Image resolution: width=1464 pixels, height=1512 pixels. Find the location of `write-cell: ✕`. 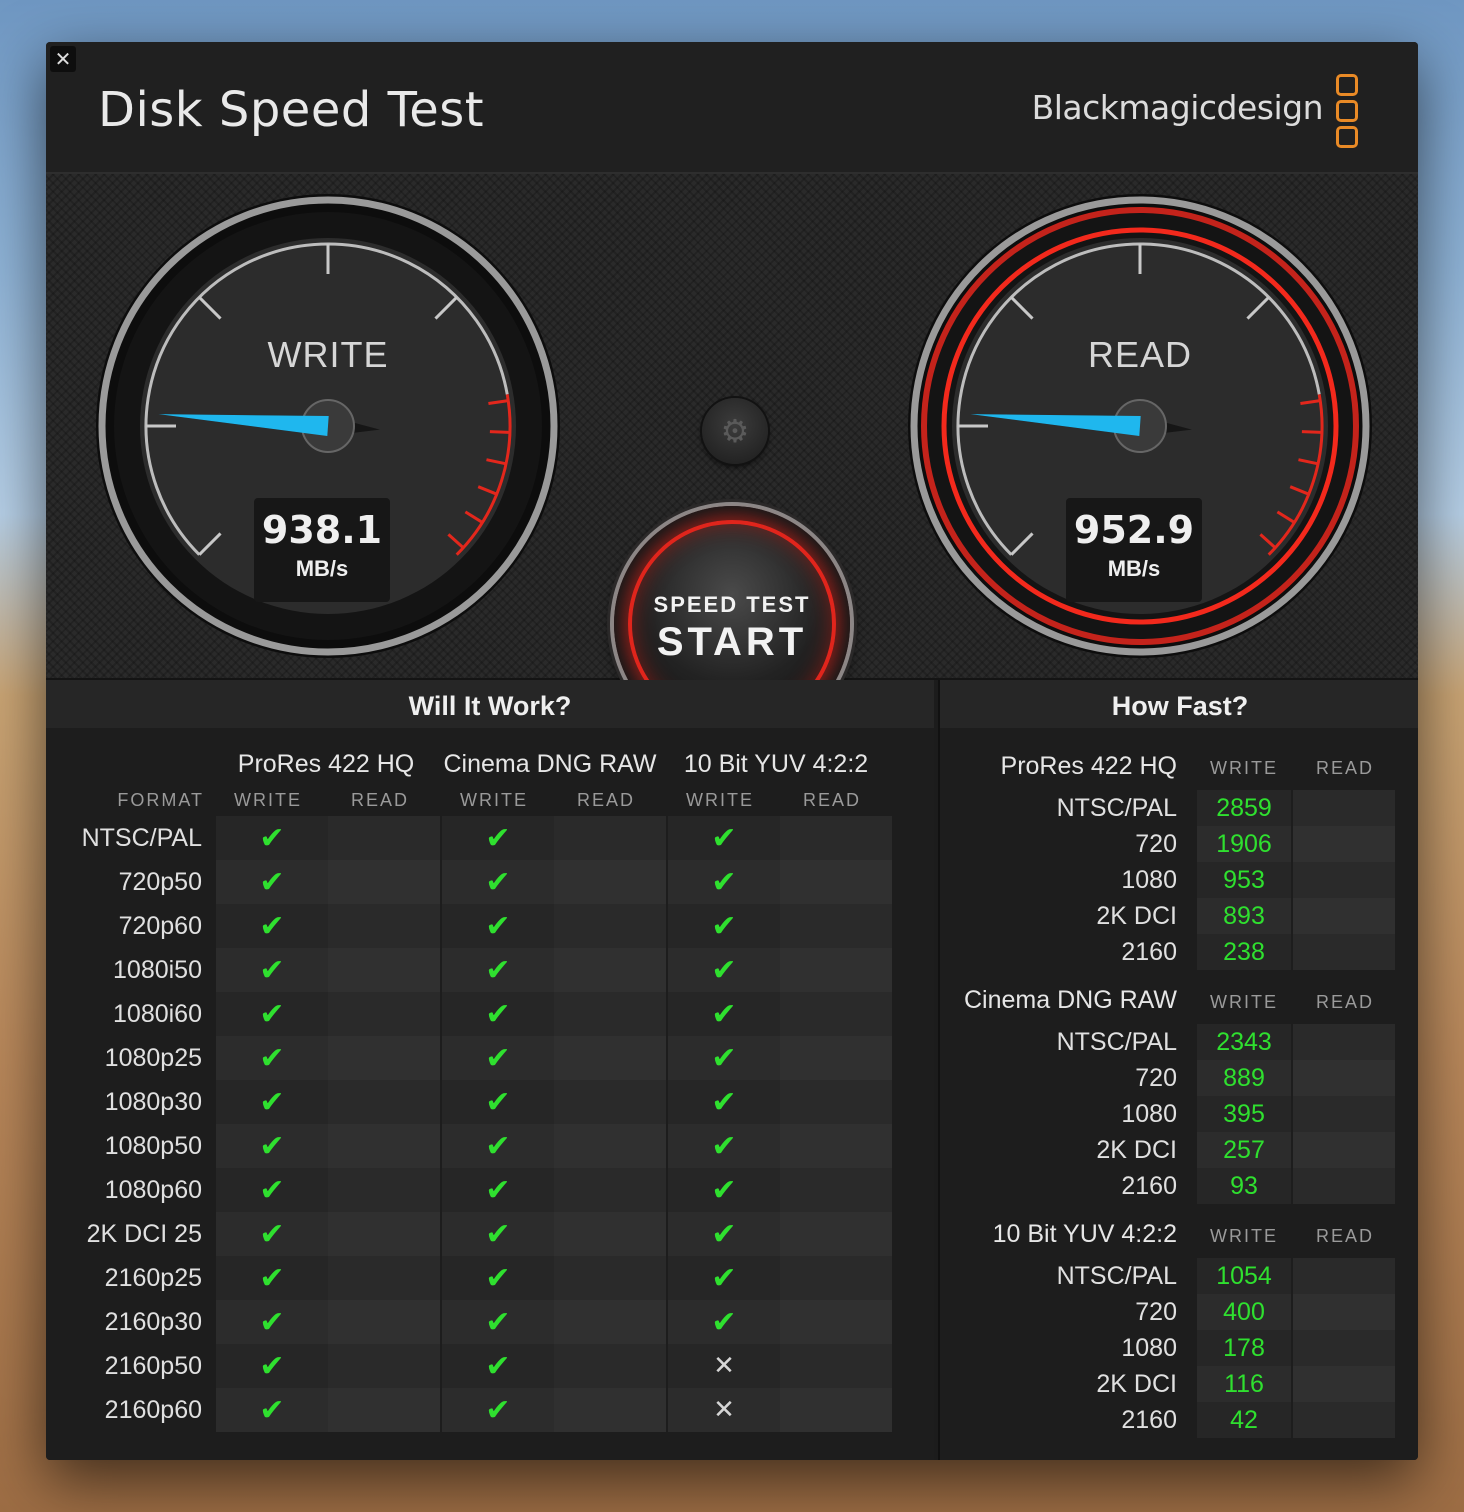

write-cell: ✕ is located at coordinates (724, 1410).